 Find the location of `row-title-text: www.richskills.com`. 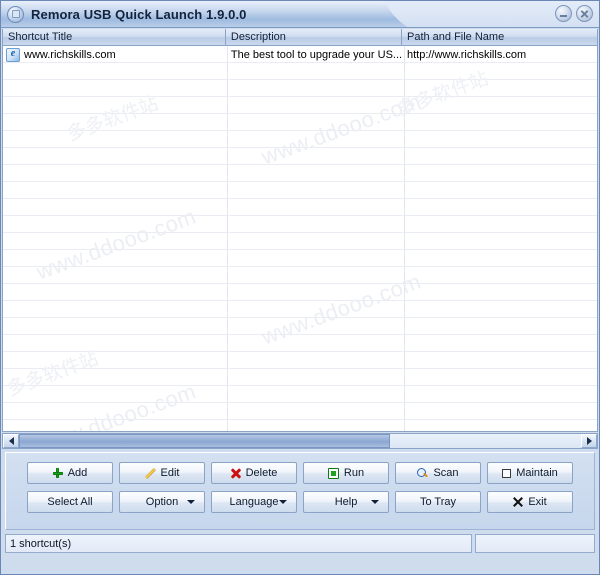

row-title-text: www.richskills.com is located at coordinates (70, 54).